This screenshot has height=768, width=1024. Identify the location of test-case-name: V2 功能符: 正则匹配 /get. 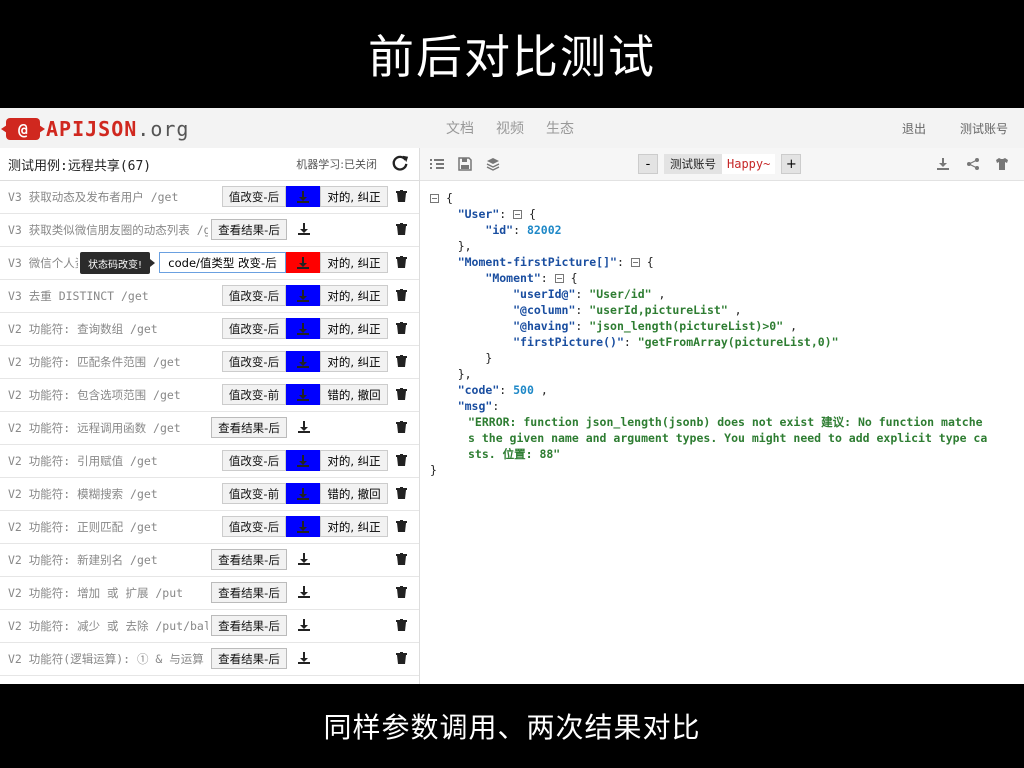
(113, 527).